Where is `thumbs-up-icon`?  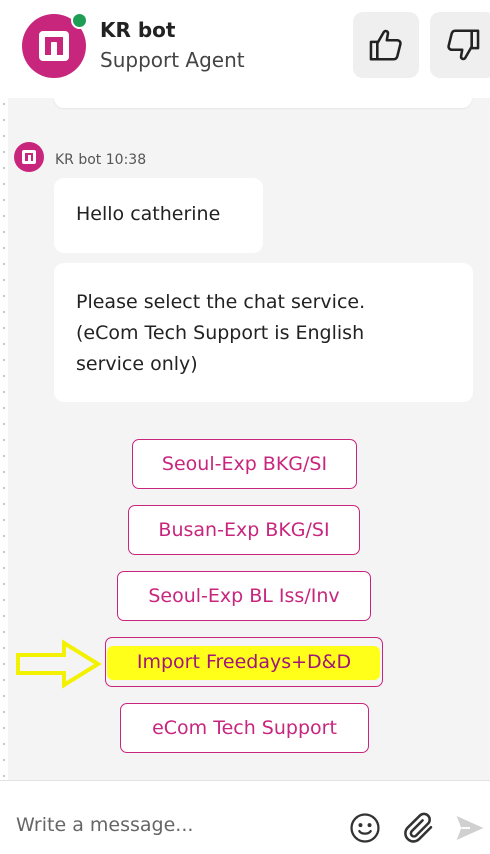 thumbs-up-icon is located at coordinates (385, 45).